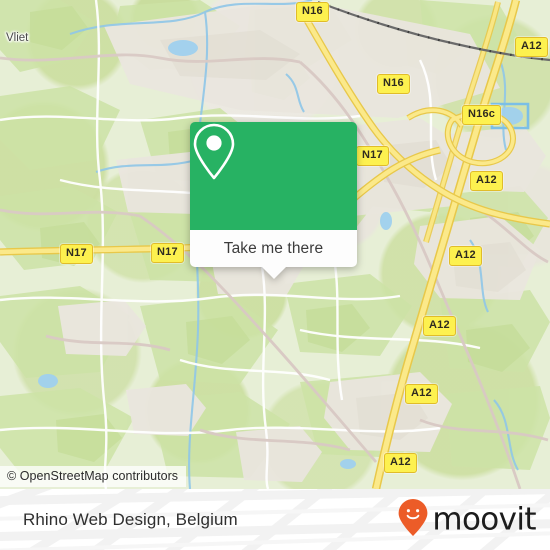  I want to click on popup-card-header, so click(273, 176).